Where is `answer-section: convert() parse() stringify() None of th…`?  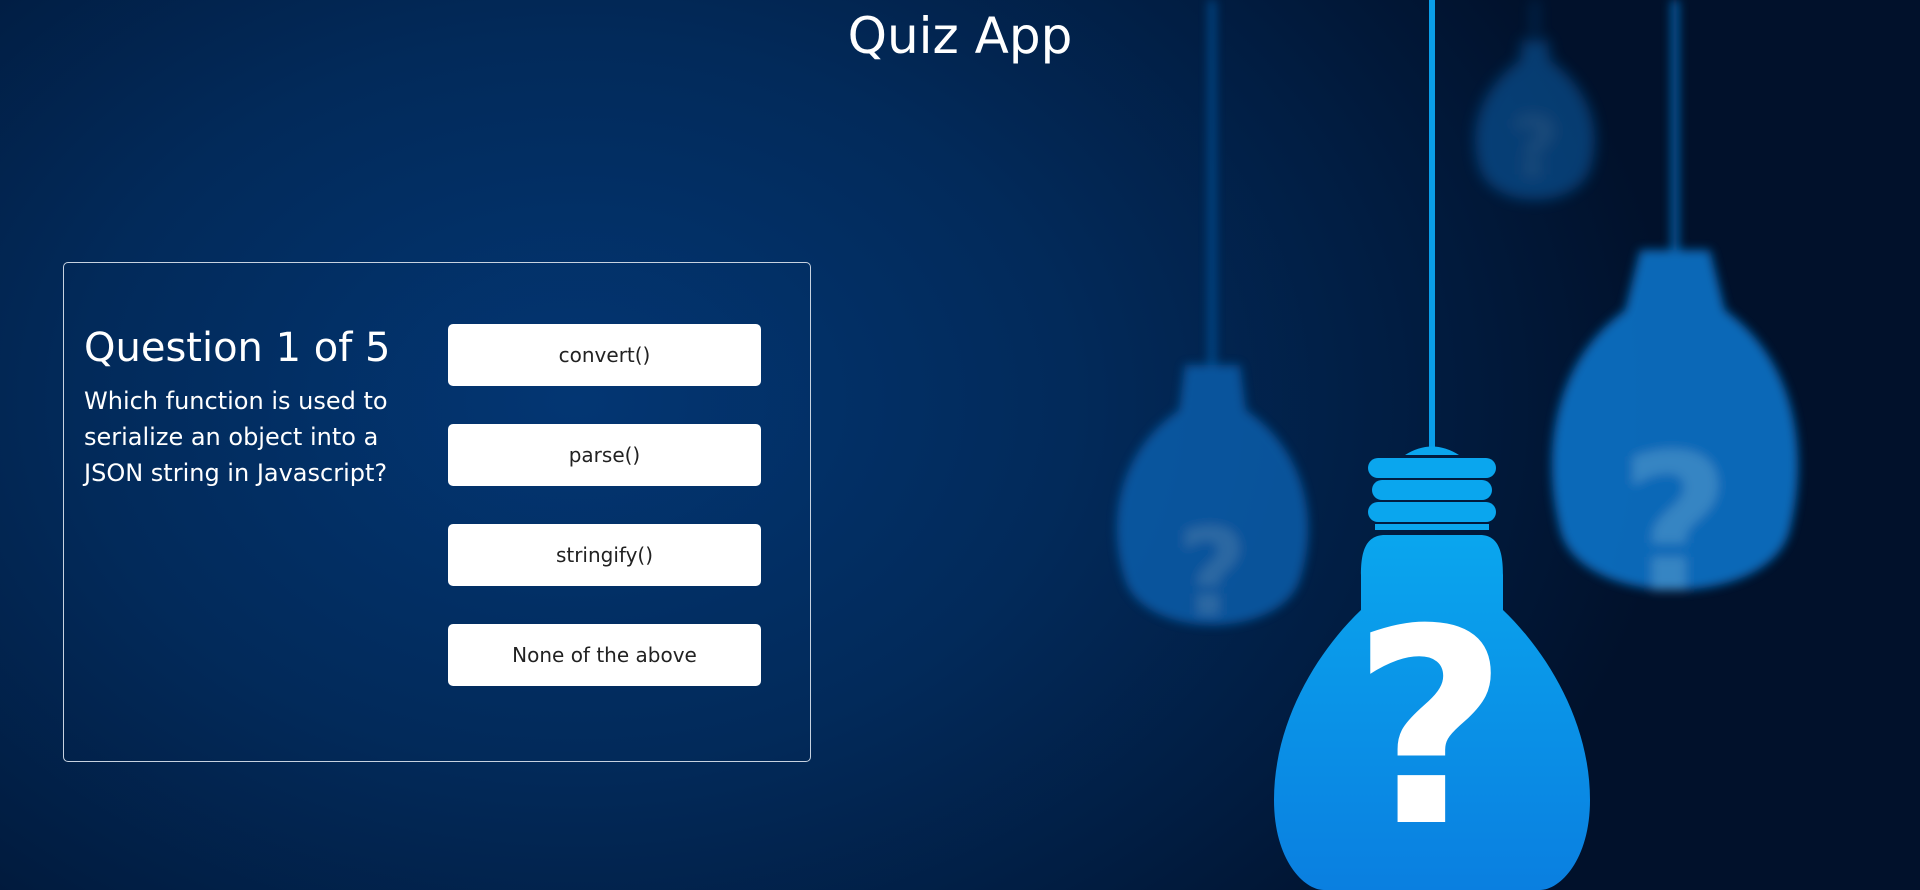 answer-section: convert() parse() stringify() None of th… is located at coordinates (604, 524).